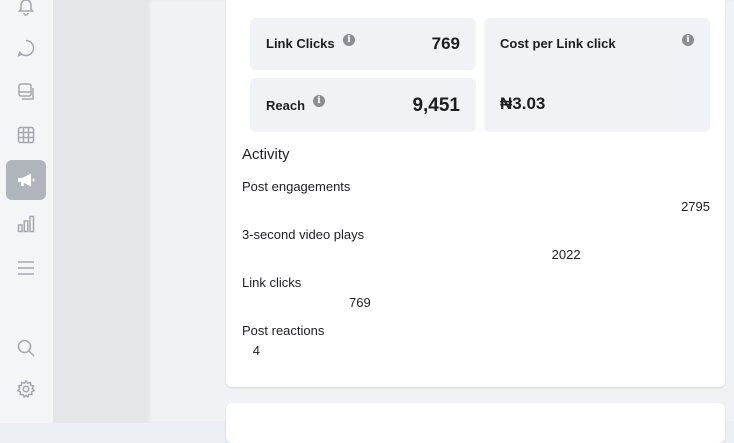 The height and width of the screenshot is (443, 734). What do you see at coordinates (26, 48) in the screenshot?
I see `chat-icon` at bounding box center [26, 48].